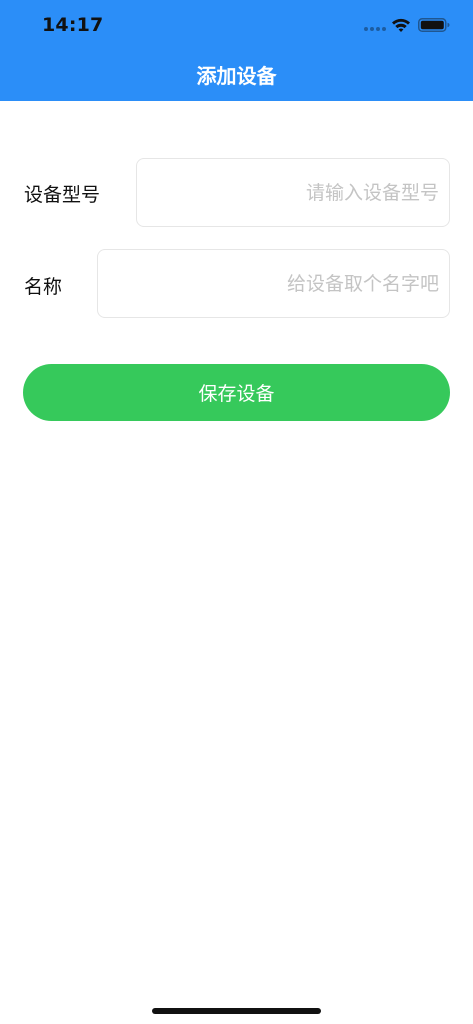  What do you see at coordinates (236, 50) in the screenshot?
I see `top-bar: 14:17 添加设备` at bounding box center [236, 50].